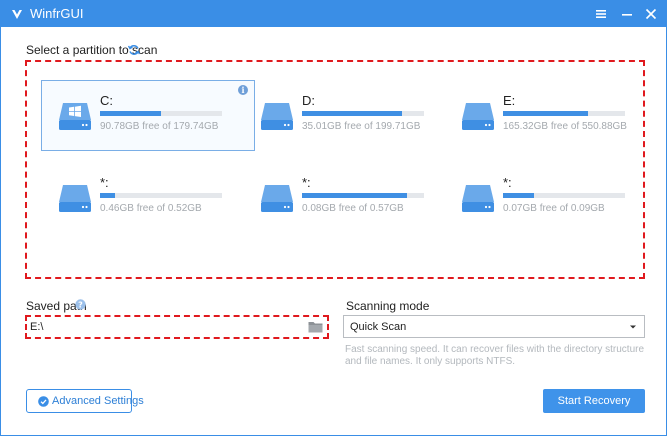 This screenshot has height=436, width=667. I want to click on saved-path-field, so click(177, 327).